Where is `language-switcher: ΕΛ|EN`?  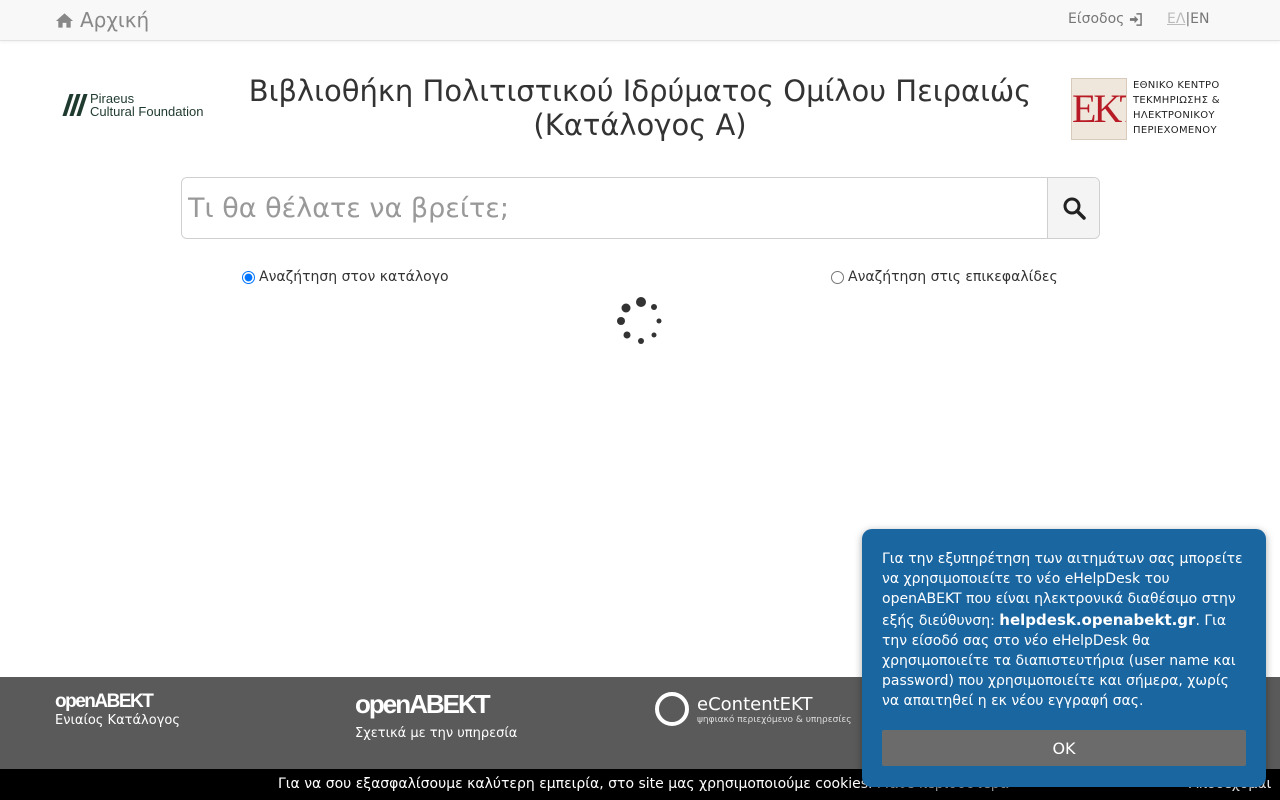 language-switcher: ΕΛ|EN is located at coordinates (1188, 19).